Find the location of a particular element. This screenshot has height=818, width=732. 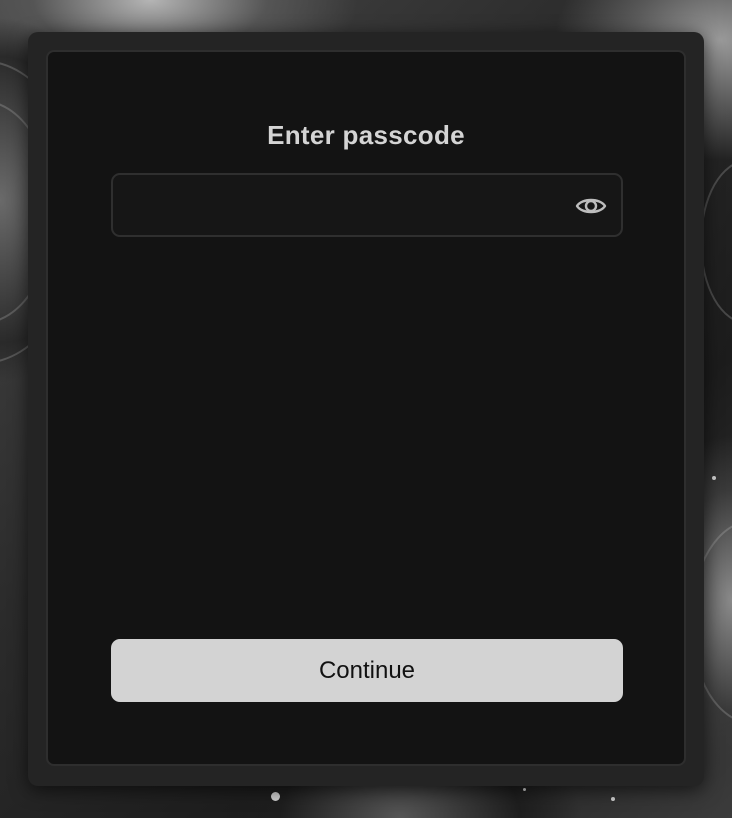

wallpaper-swirl is located at coordinates (716, 242).